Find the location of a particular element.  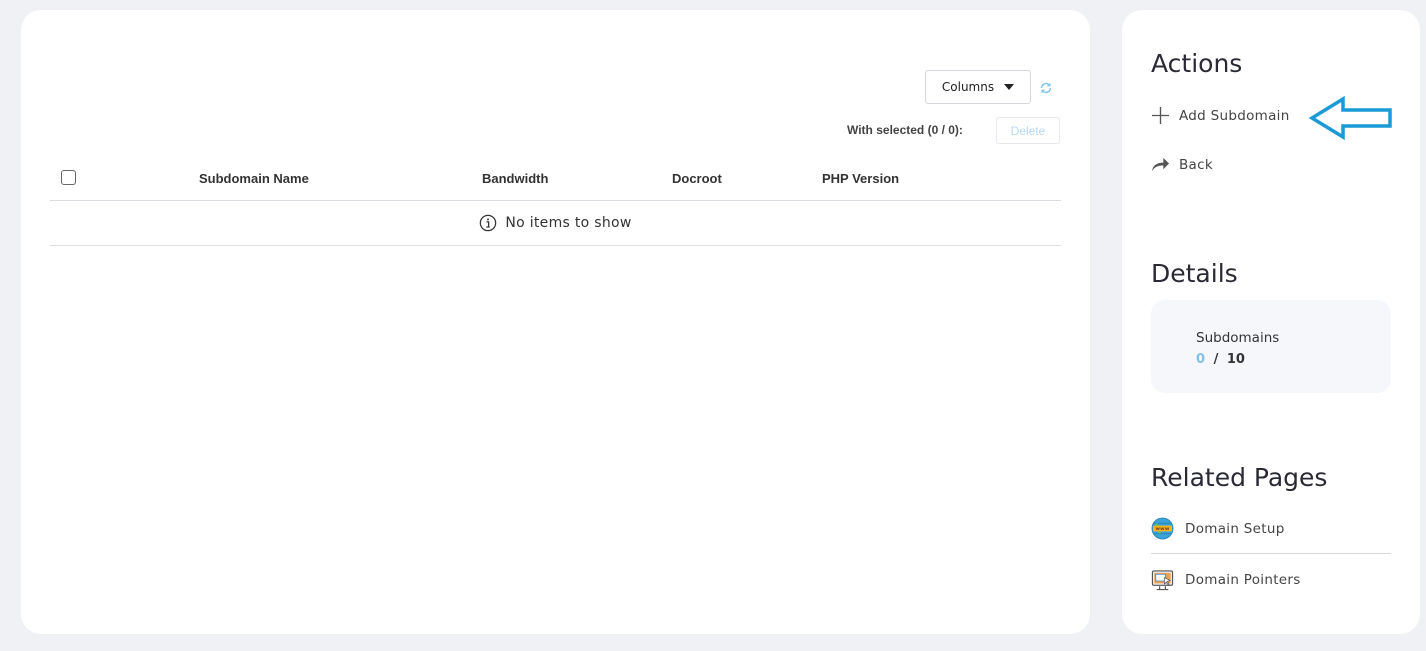

domain-setup-label: Domain Setup is located at coordinates (1235, 528).